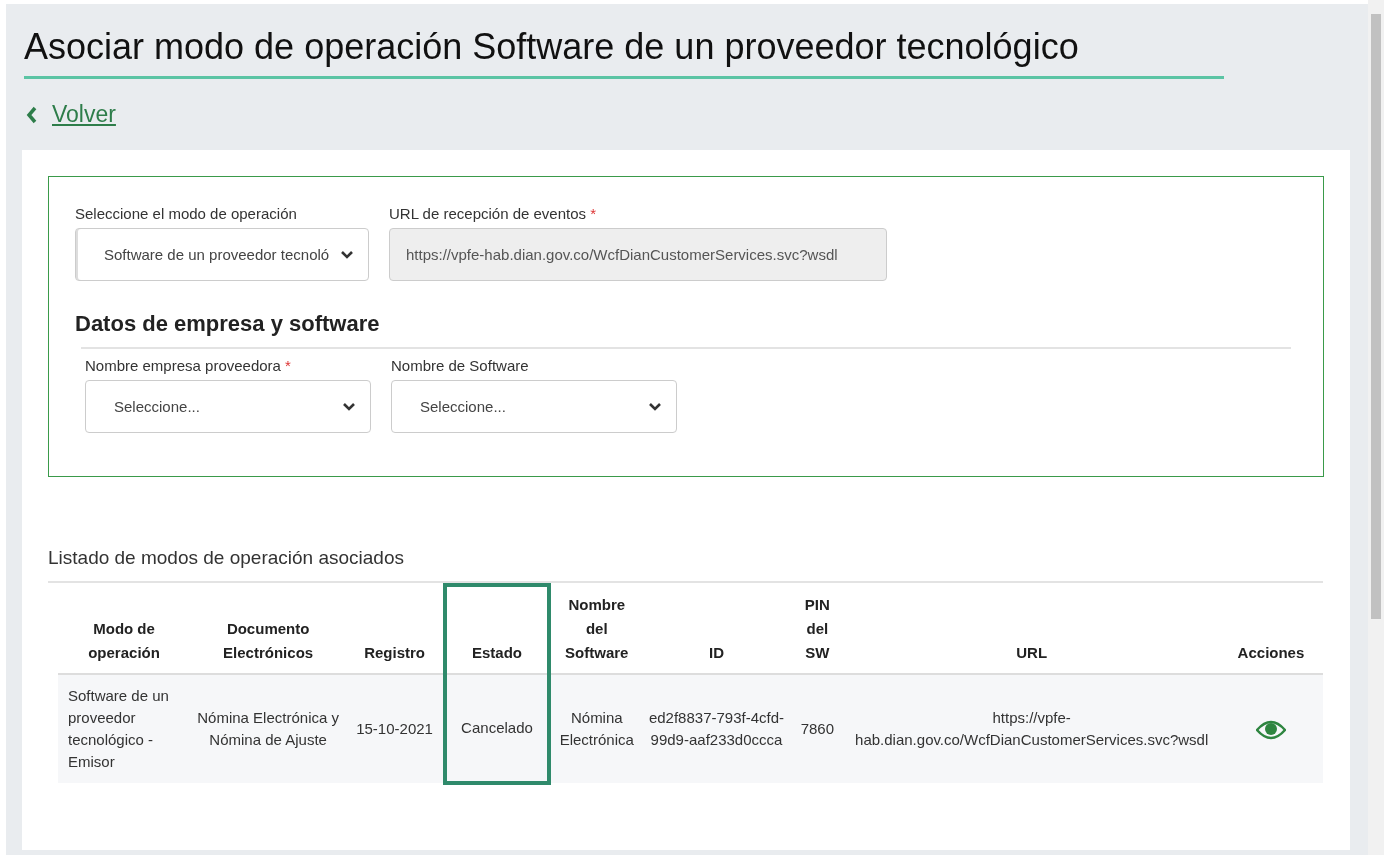 The width and height of the screenshot is (1384, 855). I want to click on chevron-left-icon, so click(32, 114).